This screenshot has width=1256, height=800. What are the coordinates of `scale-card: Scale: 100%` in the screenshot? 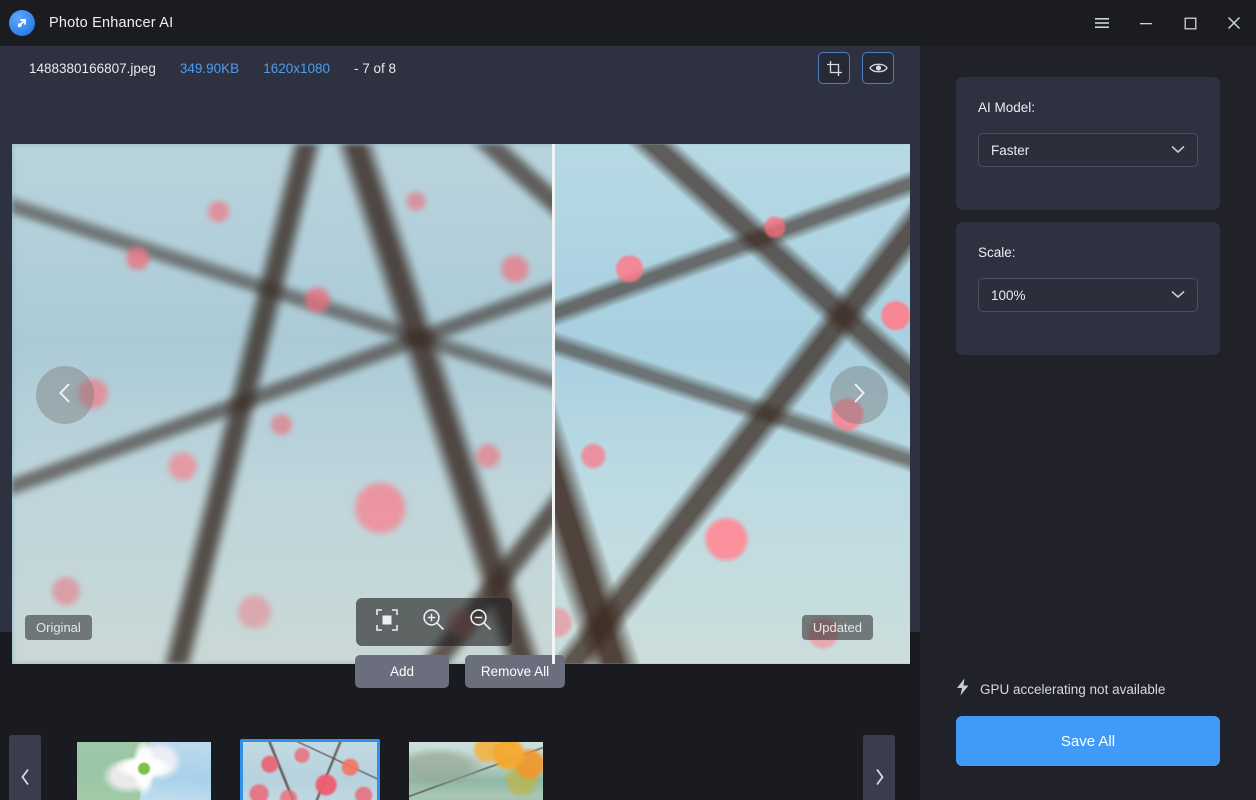 It's located at (1088, 288).